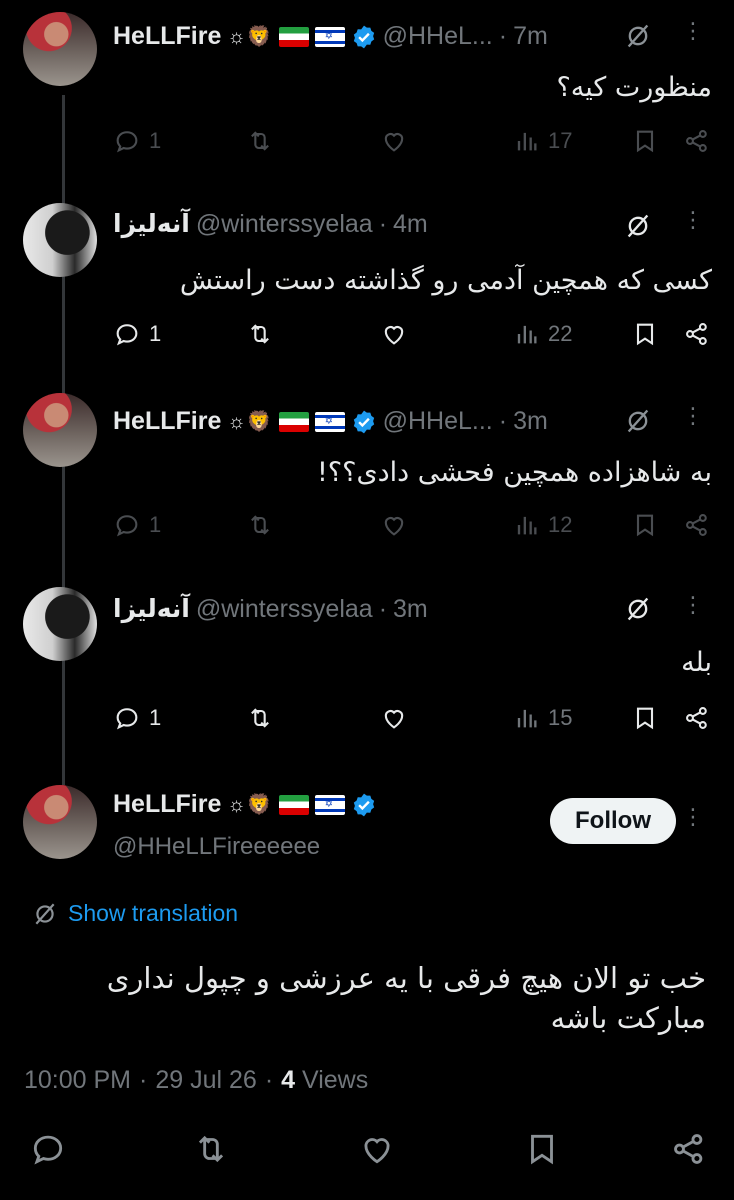  I want to click on main-handle: @HHeLLFireeeeee, so click(216, 847).